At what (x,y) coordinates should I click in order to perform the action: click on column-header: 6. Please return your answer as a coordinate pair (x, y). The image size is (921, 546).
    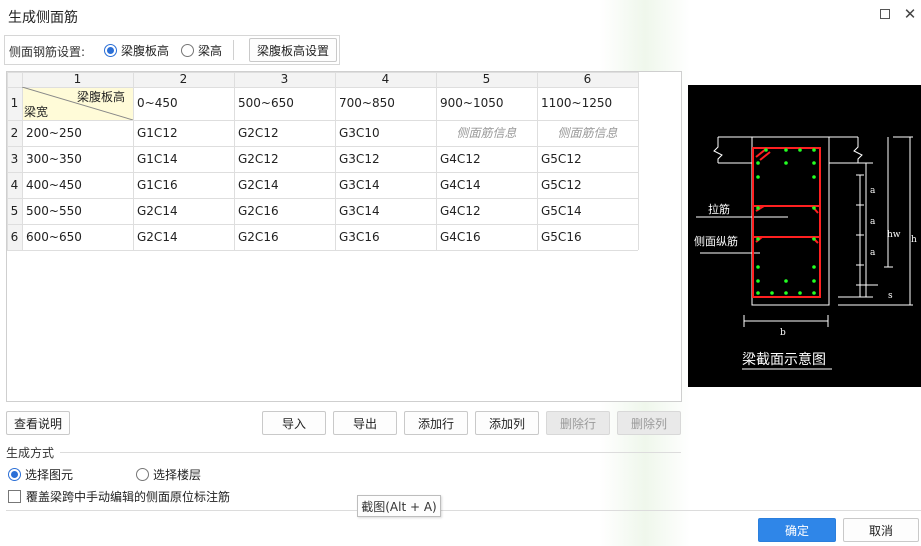
    Looking at the image, I should click on (587, 79).